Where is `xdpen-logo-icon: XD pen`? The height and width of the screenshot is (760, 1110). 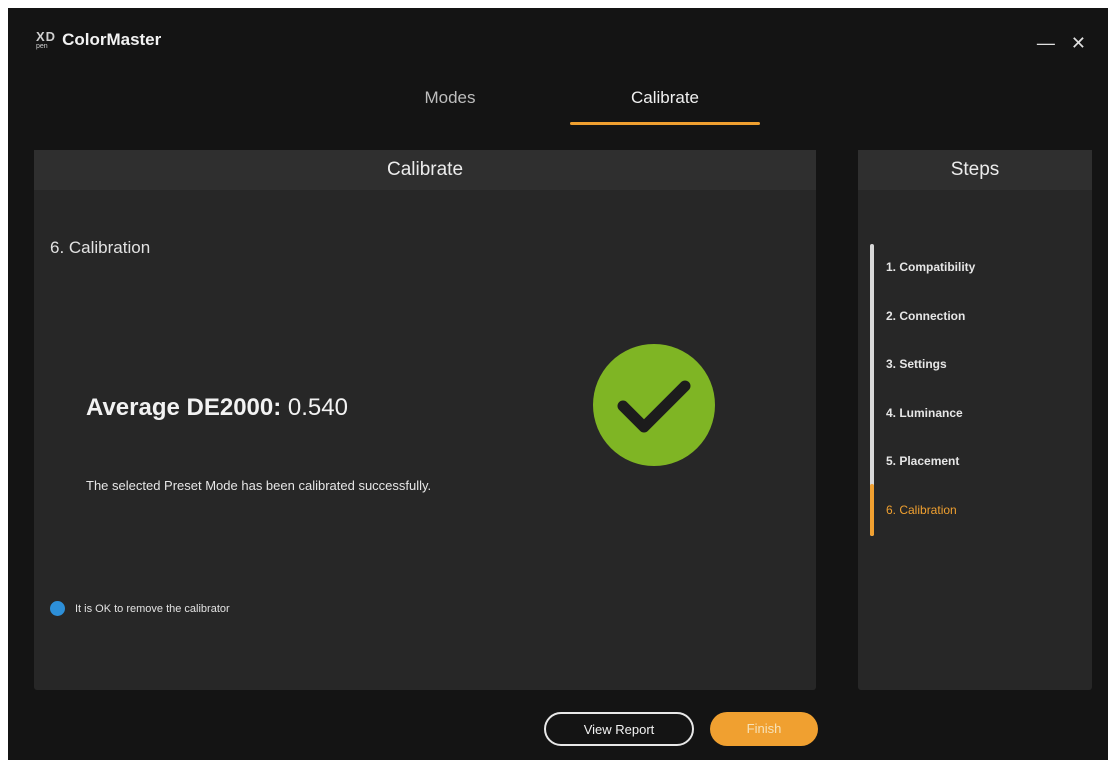 xdpen-logo-icon: XD pen is located at coordinates (46, 40).